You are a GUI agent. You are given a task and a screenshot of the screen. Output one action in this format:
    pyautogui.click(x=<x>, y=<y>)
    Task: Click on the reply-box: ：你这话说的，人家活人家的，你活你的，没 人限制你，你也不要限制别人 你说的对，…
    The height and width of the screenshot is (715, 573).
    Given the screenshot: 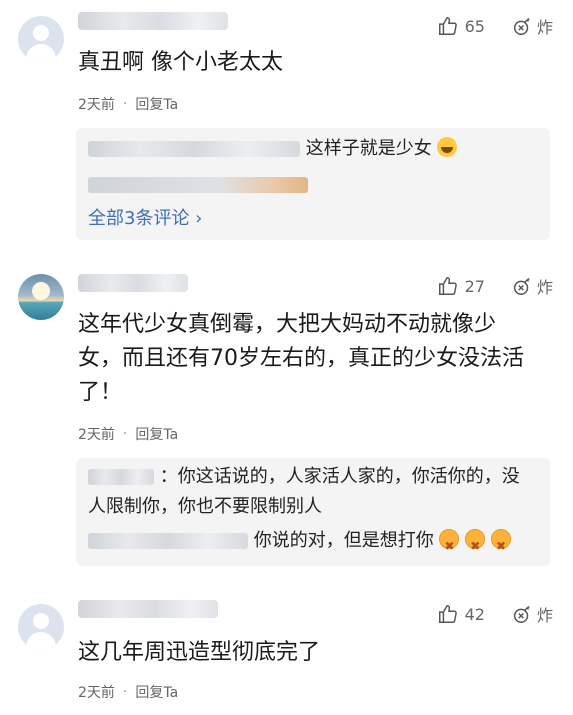 What is the action you would take?
    pyautogui.click(x=313, y=512)
    